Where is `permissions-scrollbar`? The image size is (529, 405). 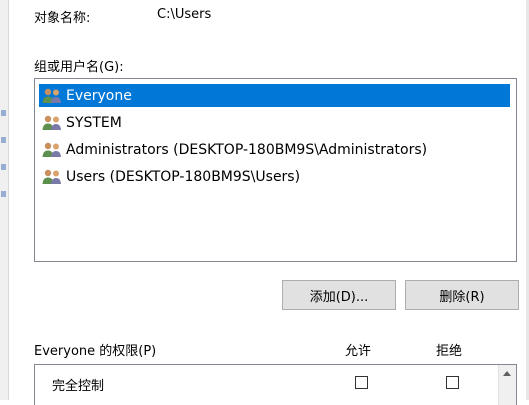
permissions-scrollbar is located at coordinates (507, 385).